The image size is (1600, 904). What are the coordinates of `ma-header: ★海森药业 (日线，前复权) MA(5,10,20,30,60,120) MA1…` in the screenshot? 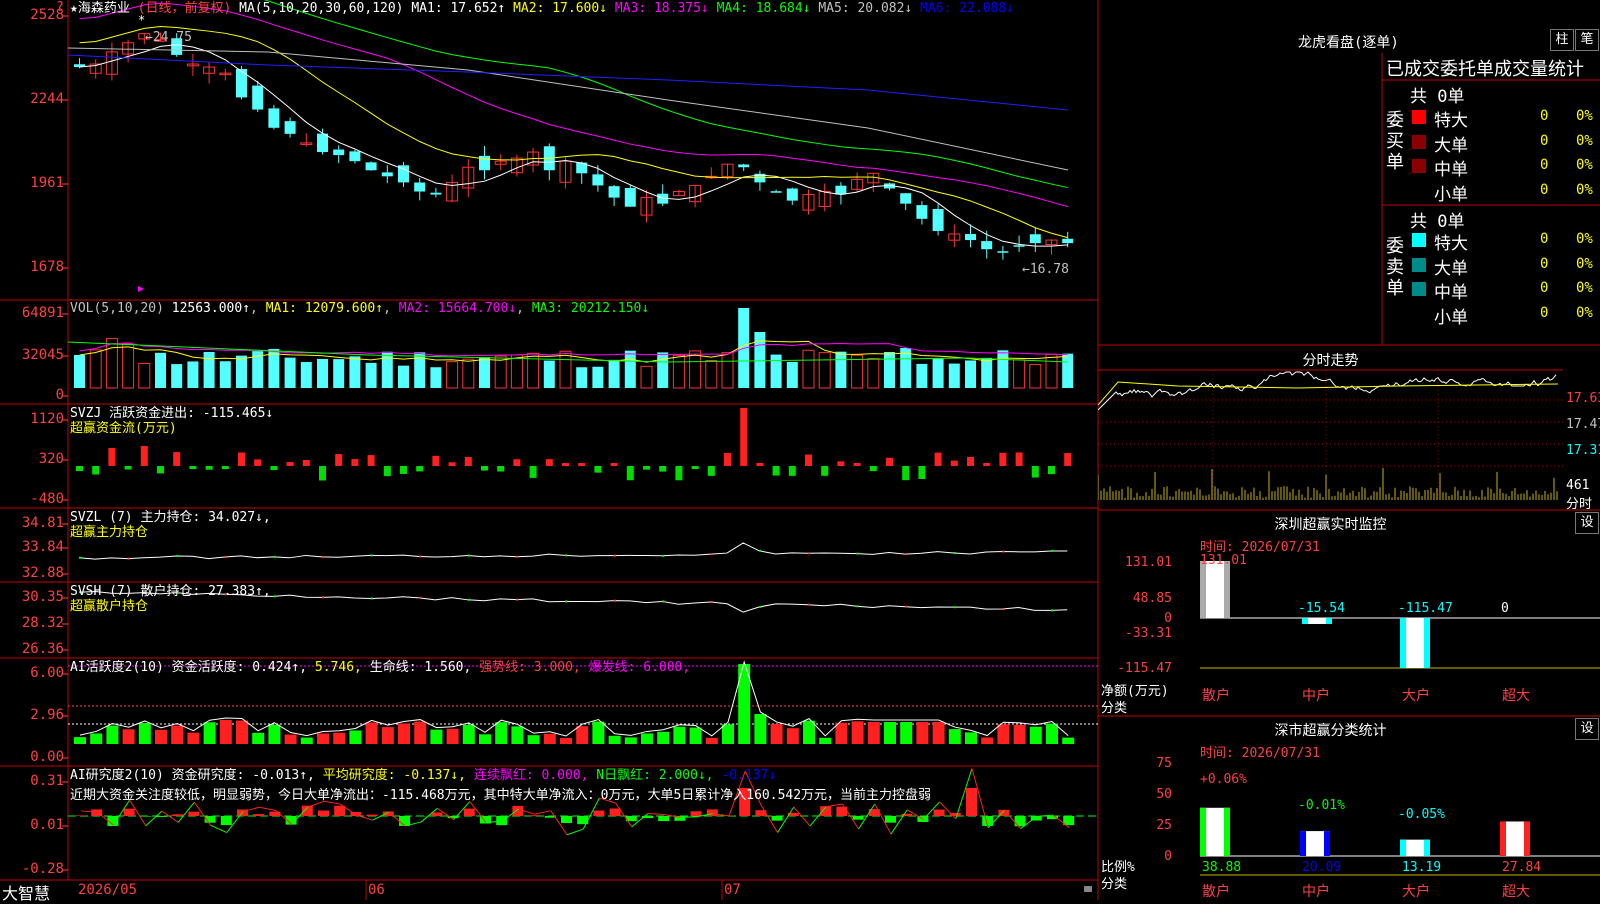 It's located at (542, 9).